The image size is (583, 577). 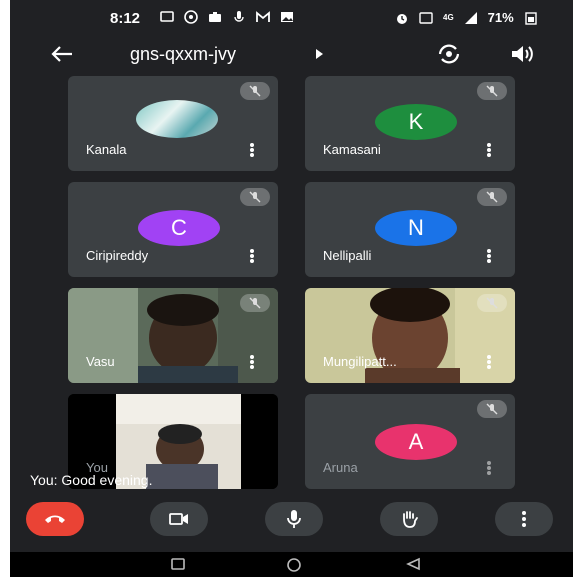 I want to click on status-time: 8:12, so click(x=125, y=18).